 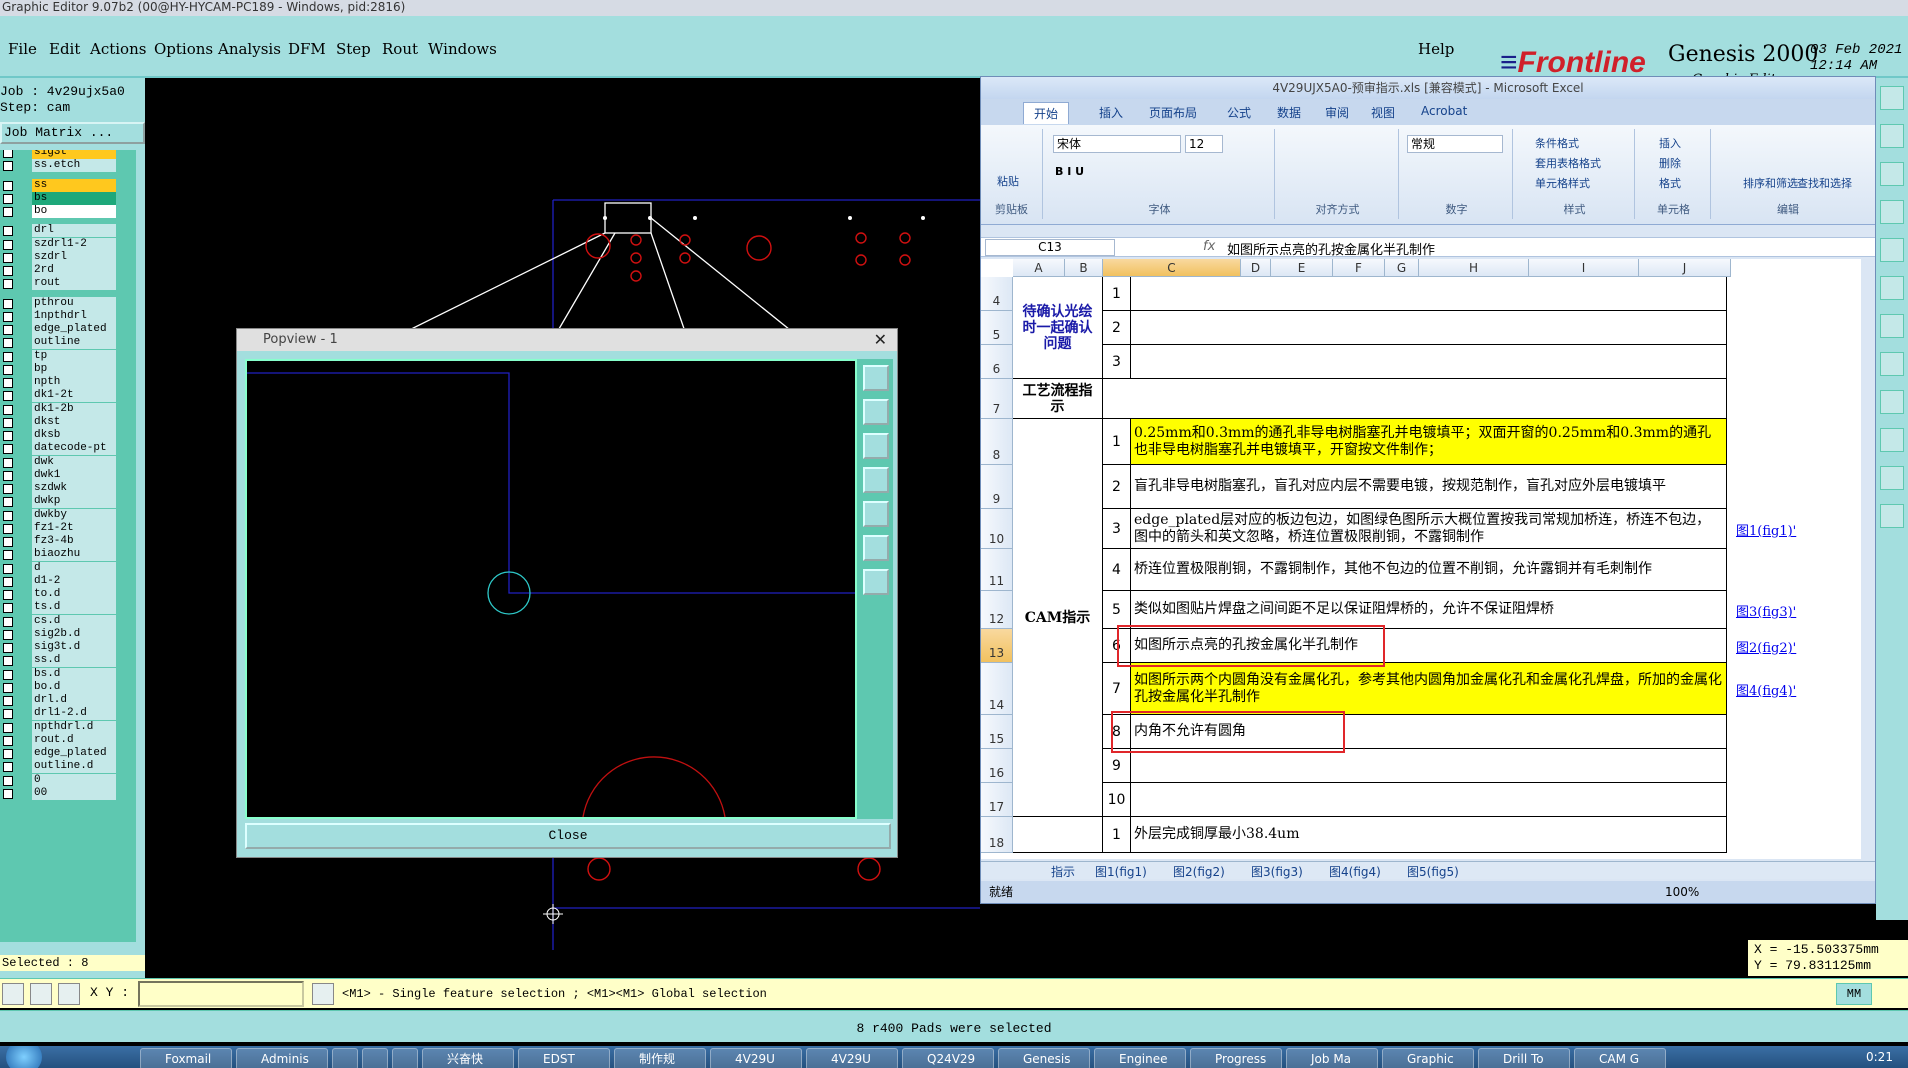 I want to click on row-header: 5, so click(x=997, y=328).